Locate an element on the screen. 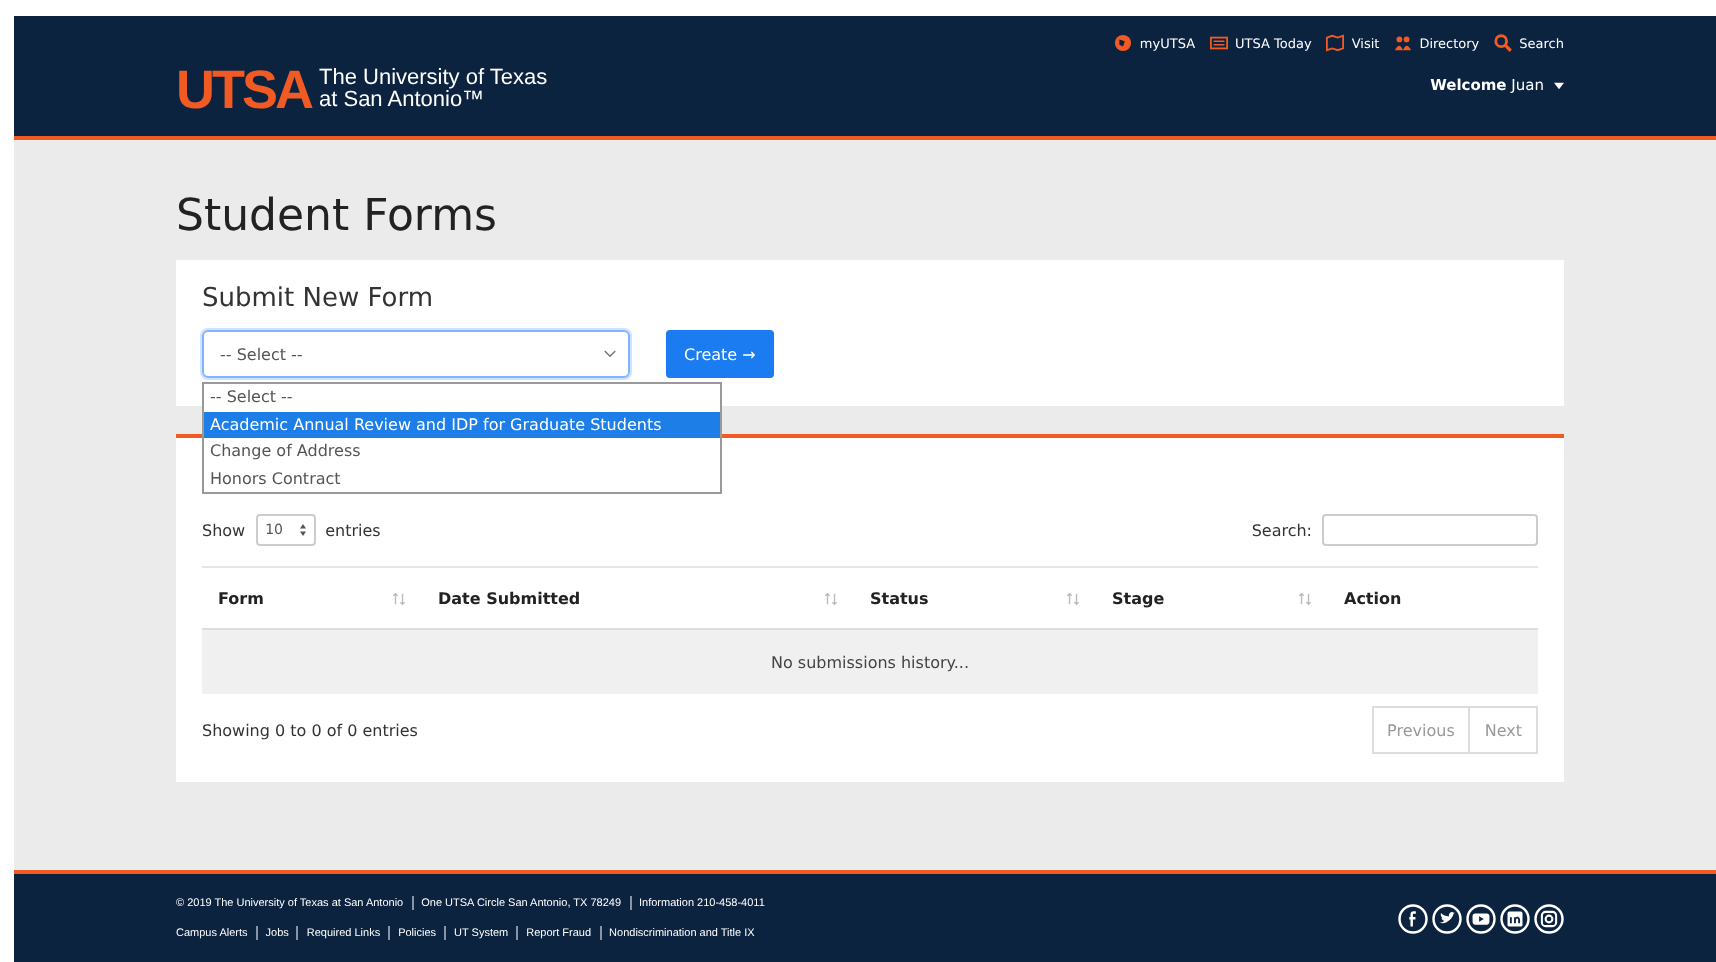 The width and height of the screenshot is (1716, 962). dropdown-option: -- Select -- is located at coordinates (462, 397).